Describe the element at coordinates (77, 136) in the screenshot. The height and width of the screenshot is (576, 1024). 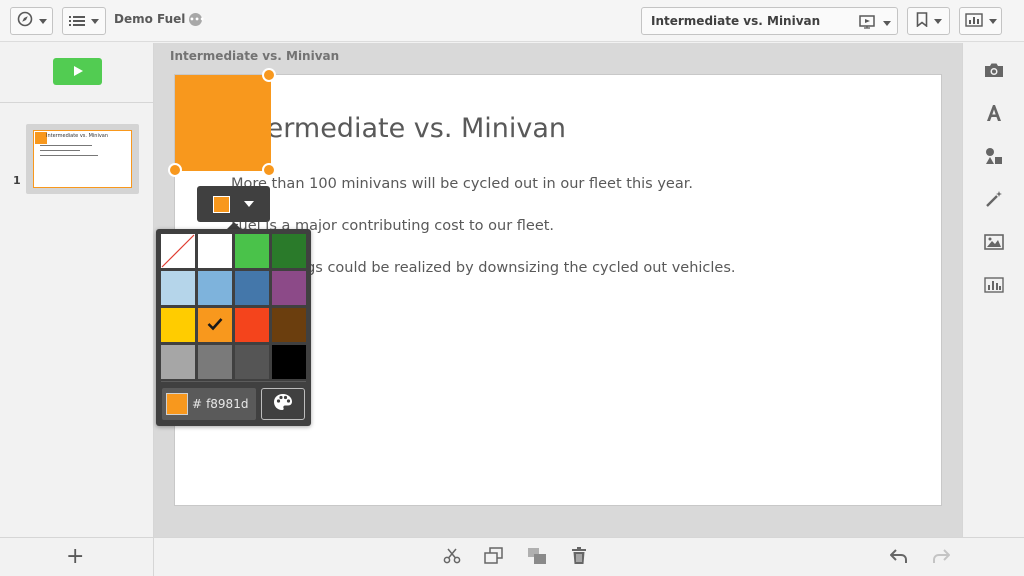
I see `thumb-title: Intermediate vs. Minivan` at that location.